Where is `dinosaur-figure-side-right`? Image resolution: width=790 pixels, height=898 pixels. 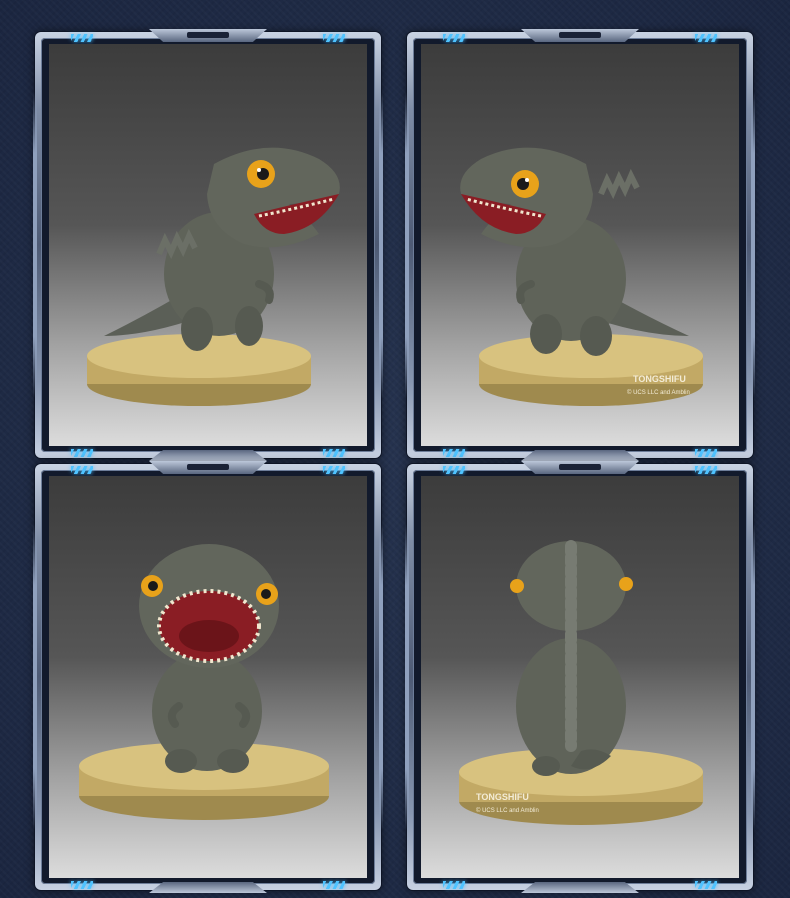
dinosaur-figure-side-right is located at coordinates (213, 276).